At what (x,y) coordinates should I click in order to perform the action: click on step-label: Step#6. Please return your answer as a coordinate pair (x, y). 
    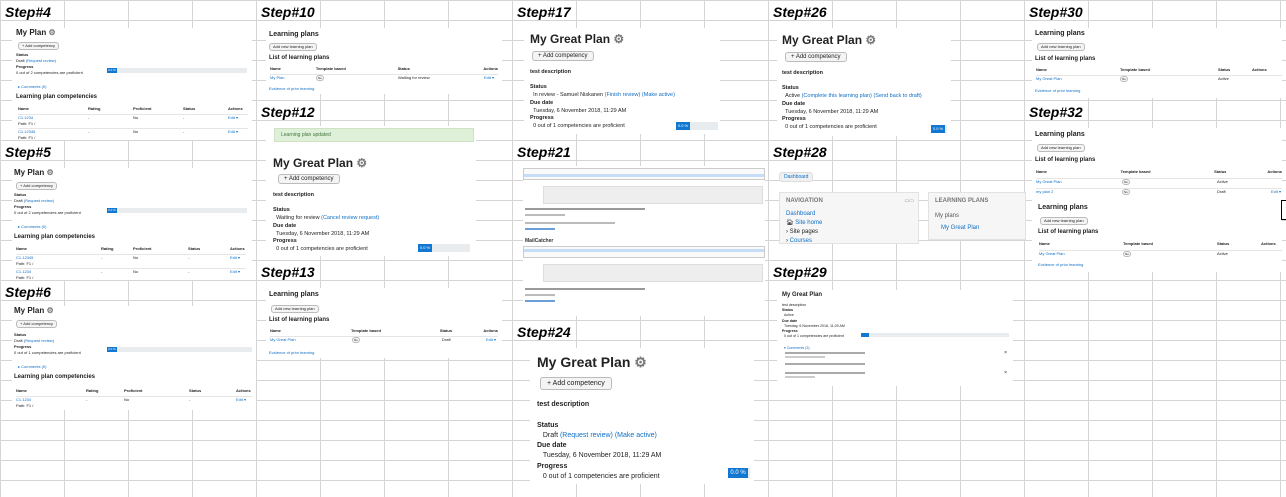
    Looking at the image, I should click on (28, 292).